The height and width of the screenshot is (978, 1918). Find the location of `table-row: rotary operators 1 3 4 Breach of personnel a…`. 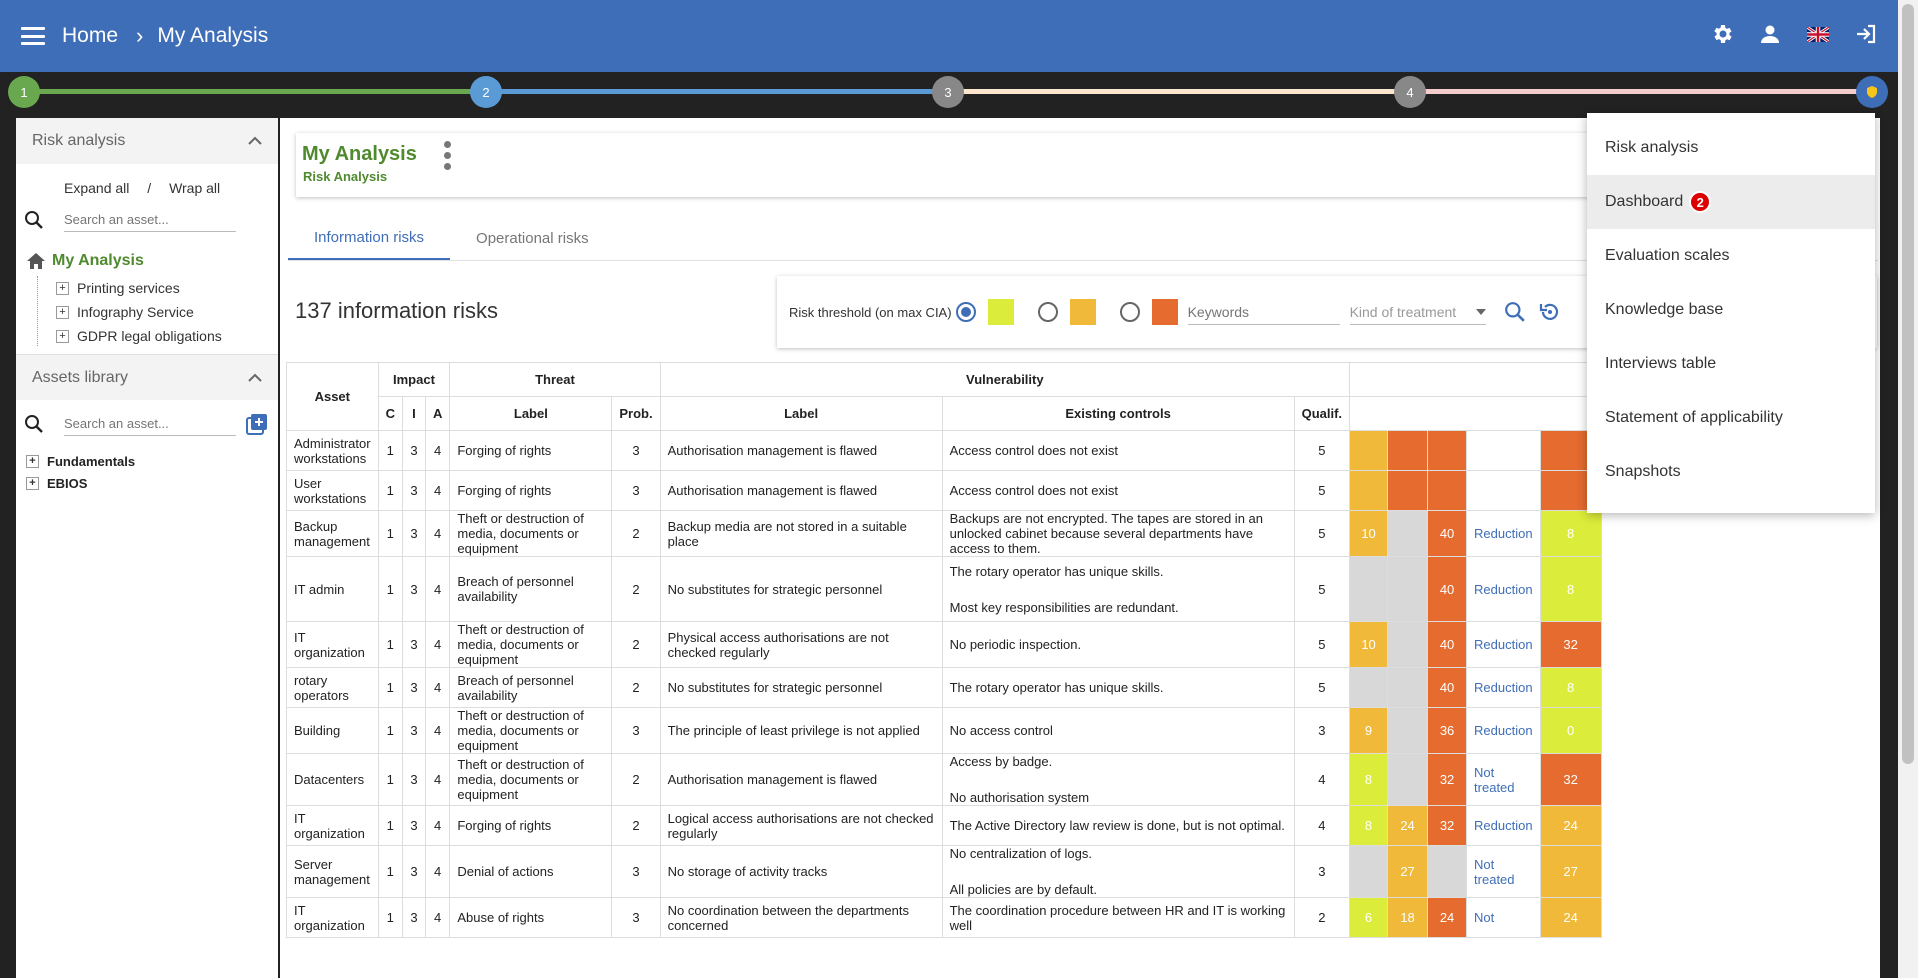

table-row: rotary operators 1 3 4 Breach of personnel a… is located at coordinates (944, 687).